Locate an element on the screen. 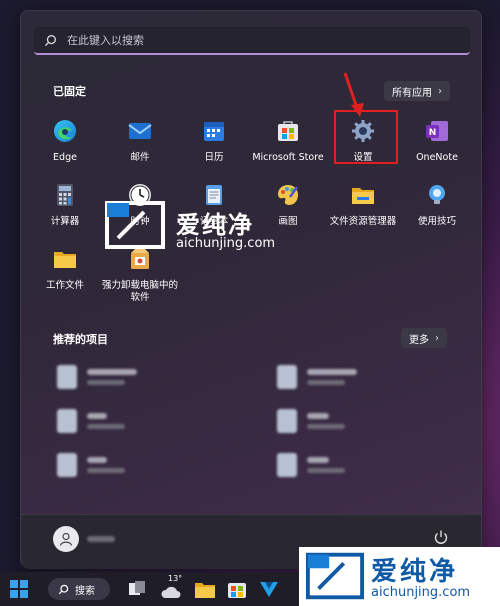 This screenshot has width=500, height=606. red-arrow-icon is located at coordinates (353, 94).